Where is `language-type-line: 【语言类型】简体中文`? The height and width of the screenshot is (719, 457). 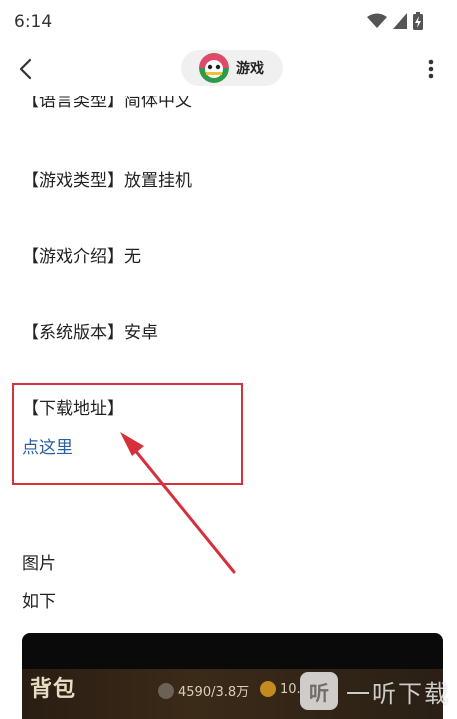 language-type-line: 【语言类型】简体中文 is located at coordinates (107, 103).